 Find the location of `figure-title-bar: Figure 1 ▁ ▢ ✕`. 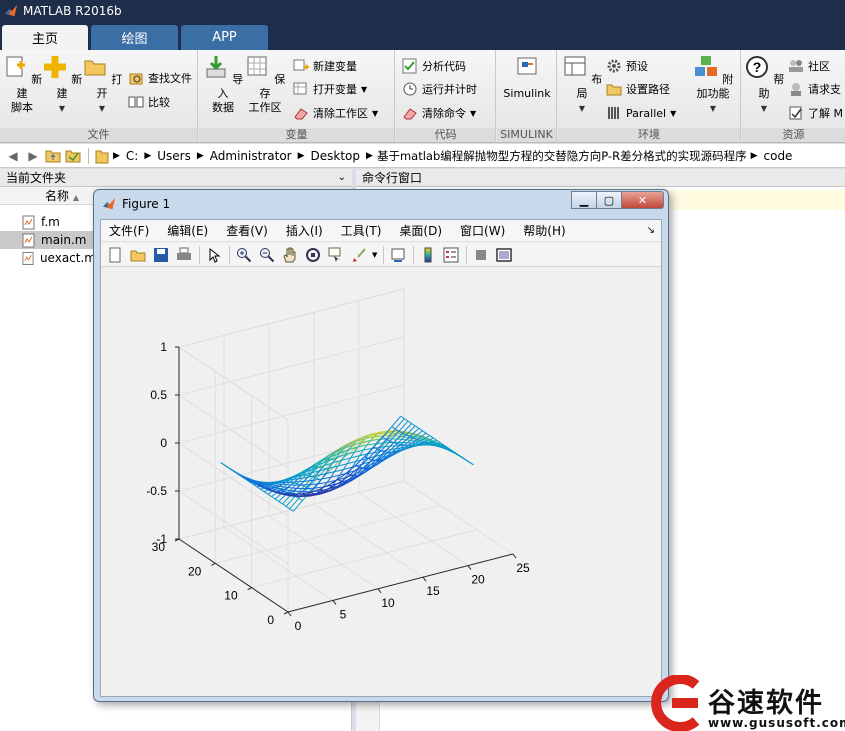

figure-title-bar: Figure 1 ▁ ▢ ✕ is located at coordinates (381, 204).